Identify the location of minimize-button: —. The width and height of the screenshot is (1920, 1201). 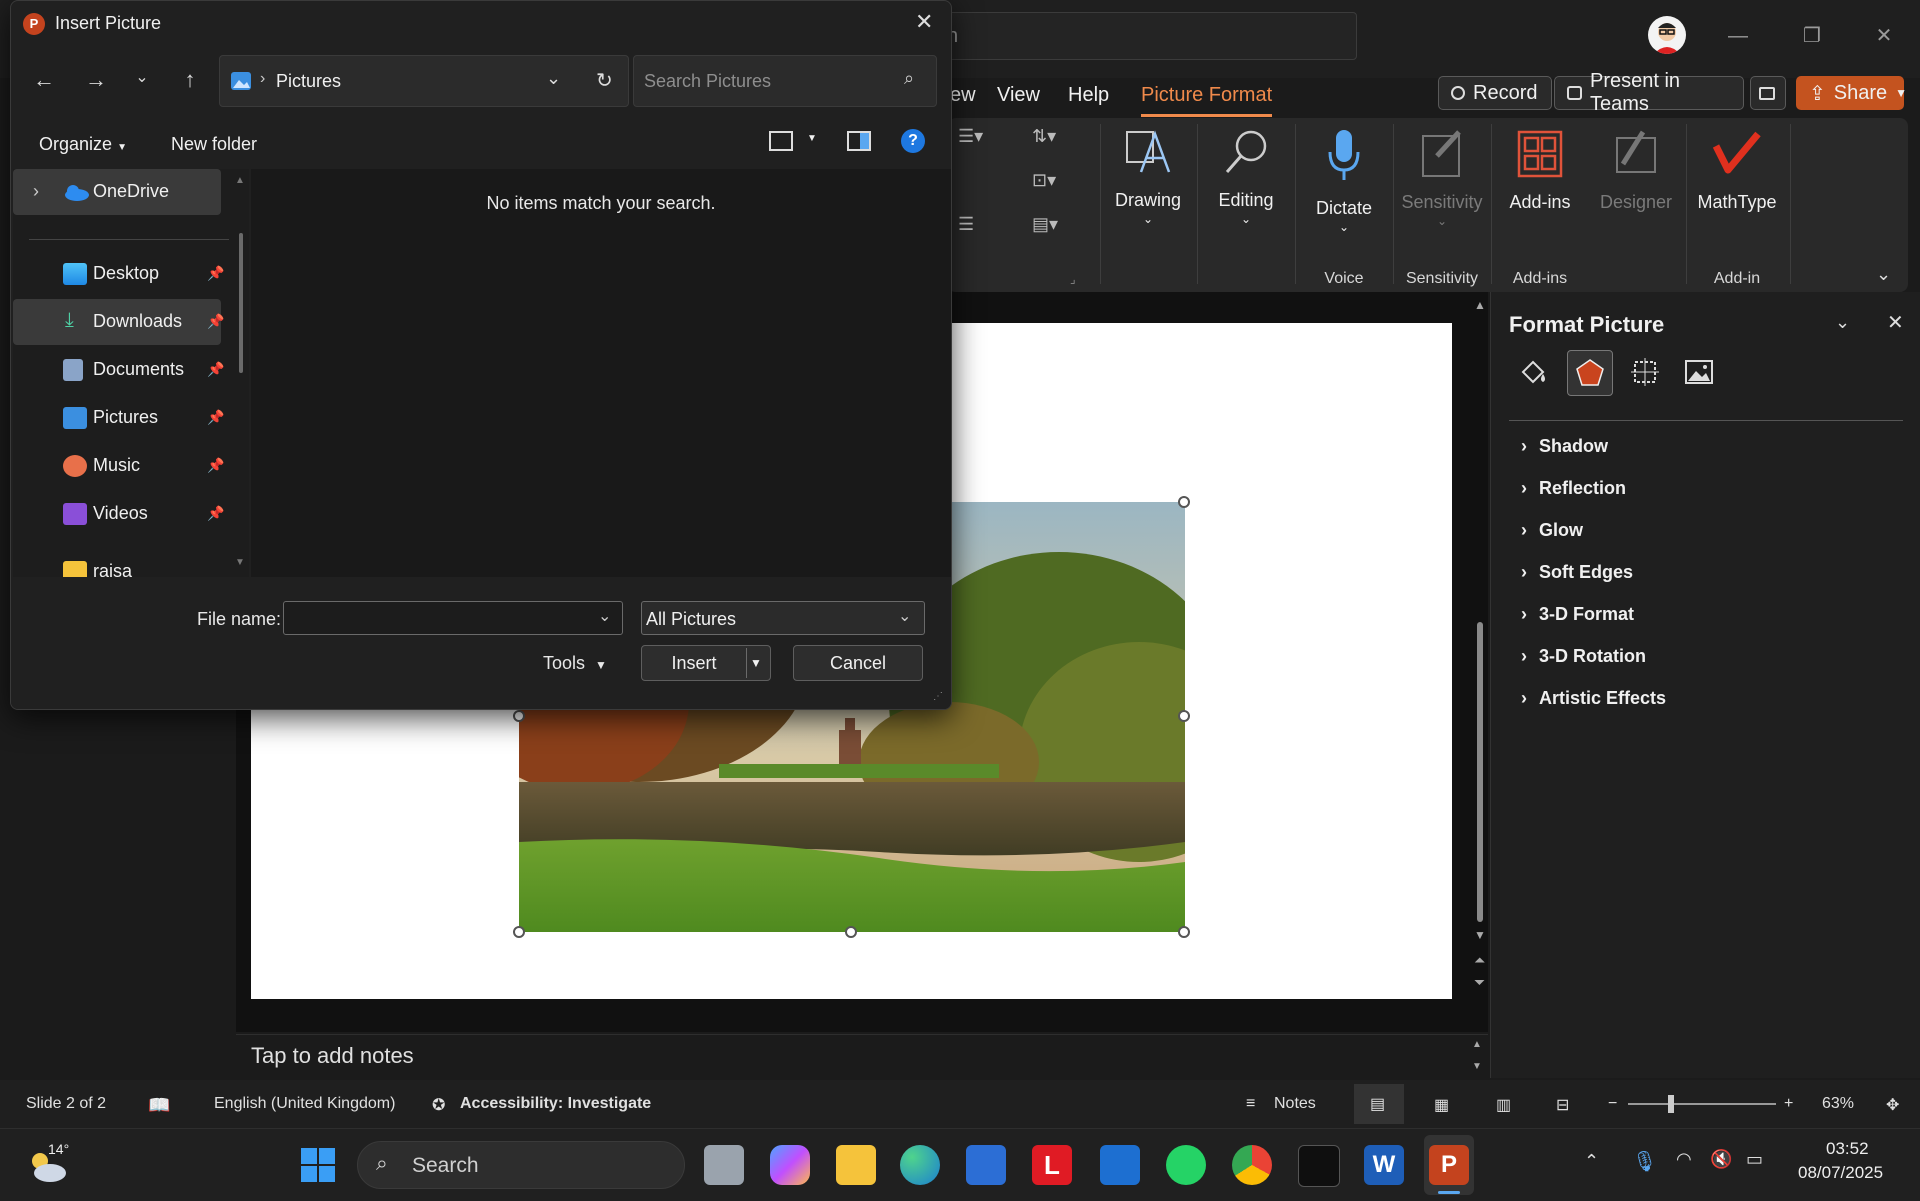
(1738, 36).